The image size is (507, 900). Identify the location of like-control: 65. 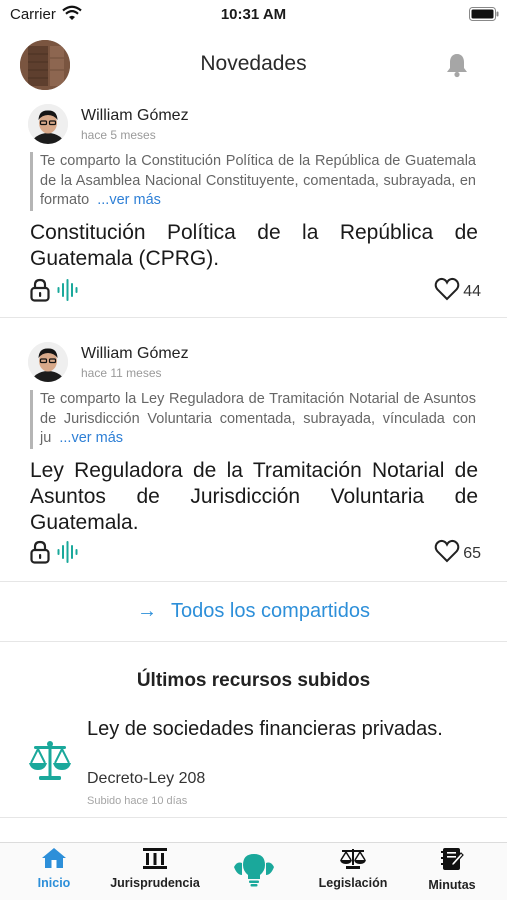
(457, 553).